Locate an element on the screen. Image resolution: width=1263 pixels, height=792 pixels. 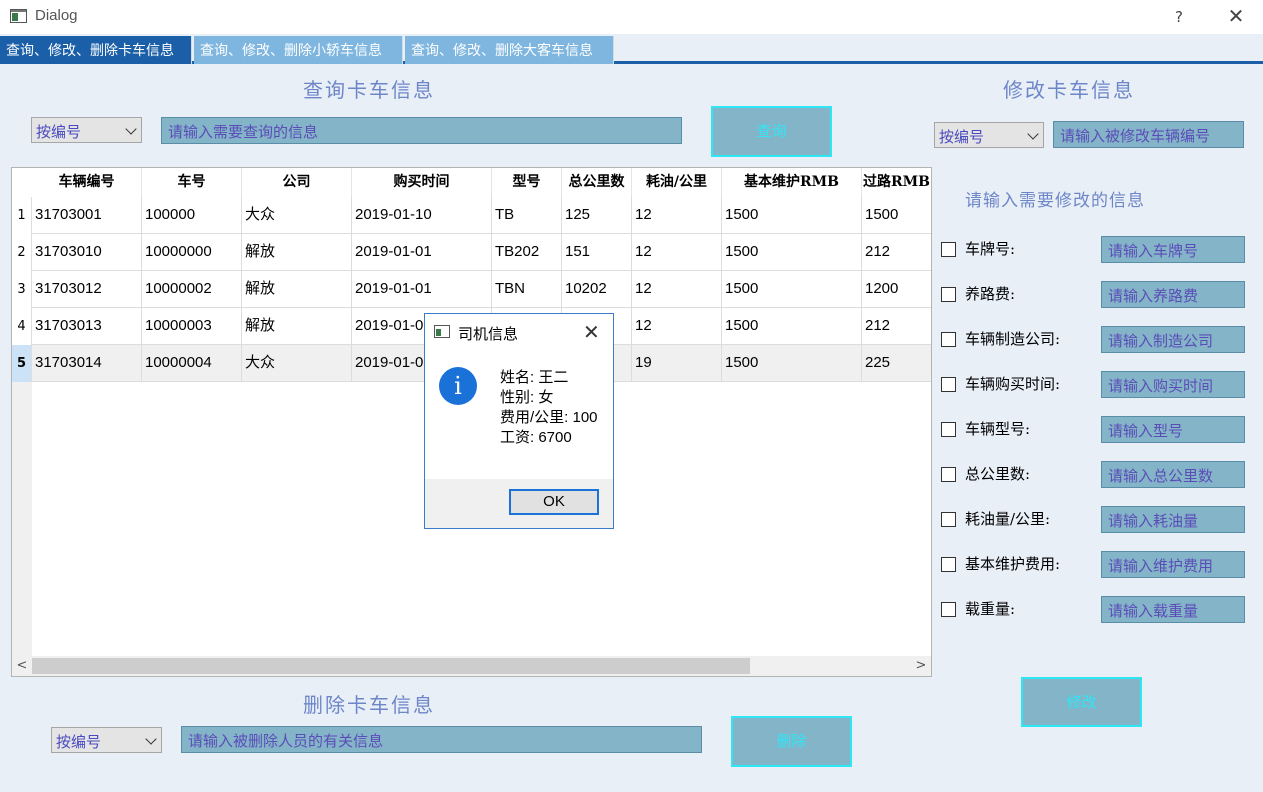
close-window-button: ✕ is located at coordinates (1236, 16).